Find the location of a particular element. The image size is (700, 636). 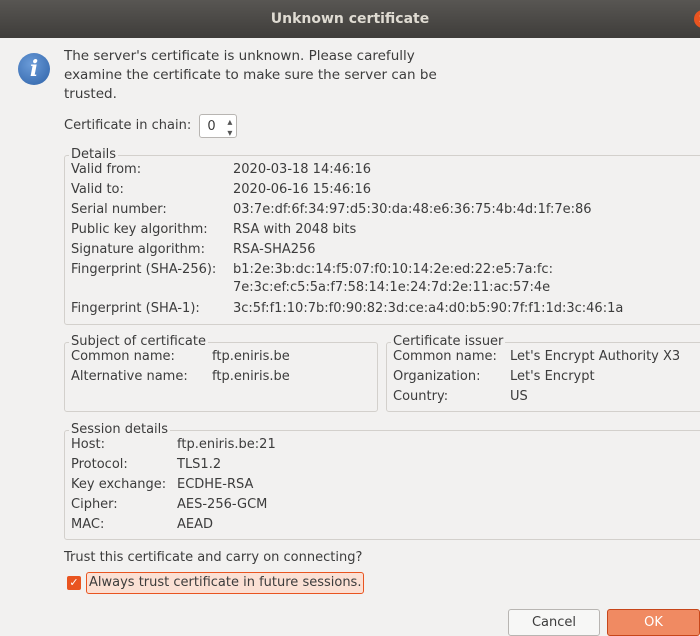

mac-label: MAC: is located at coordinates (88, 524).